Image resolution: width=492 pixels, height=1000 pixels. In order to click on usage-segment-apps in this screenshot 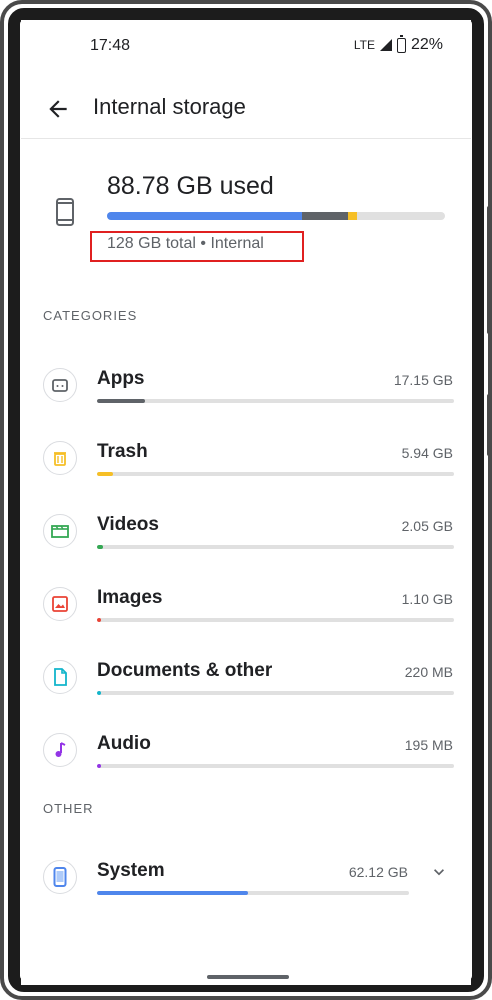, I will do `click(325, 216)`.